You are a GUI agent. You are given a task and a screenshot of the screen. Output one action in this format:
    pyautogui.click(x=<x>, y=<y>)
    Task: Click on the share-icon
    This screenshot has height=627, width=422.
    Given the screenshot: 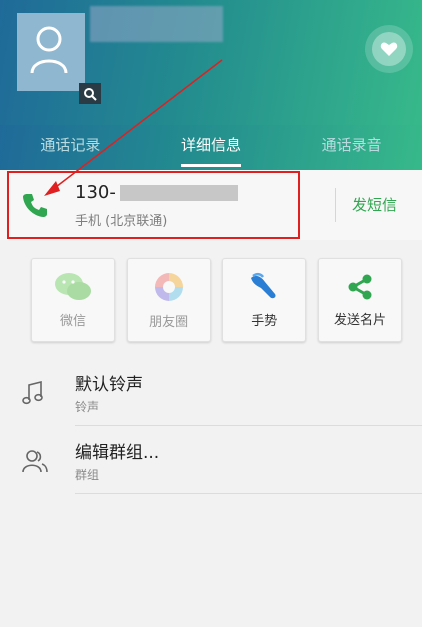 What is the action you would take?
    pyautogui.click(x=360, y=286)
    